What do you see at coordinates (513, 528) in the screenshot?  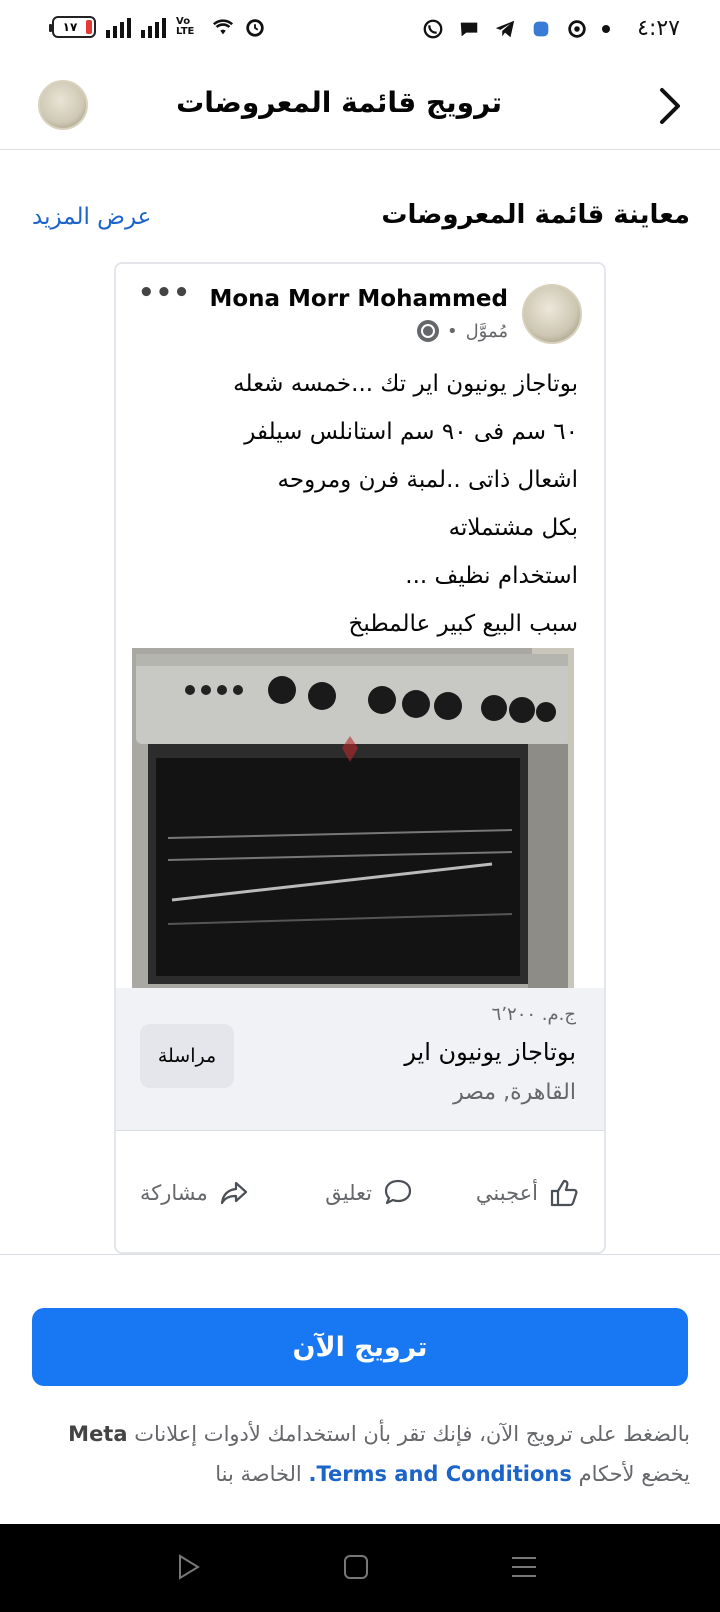 I see `post-line: بكل مشتملاته` at bounding box center [513, 528].